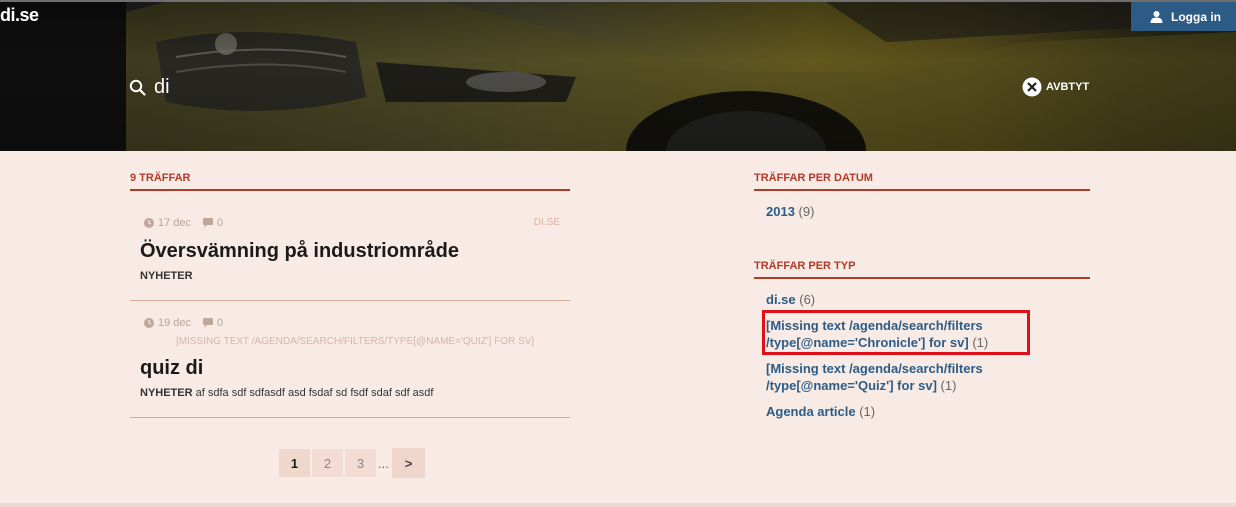 The width and height of the screenshot is (1236, 507). I want to click on filter-type-heading: TRÄFFAR PER TYP, so click(922, 269).